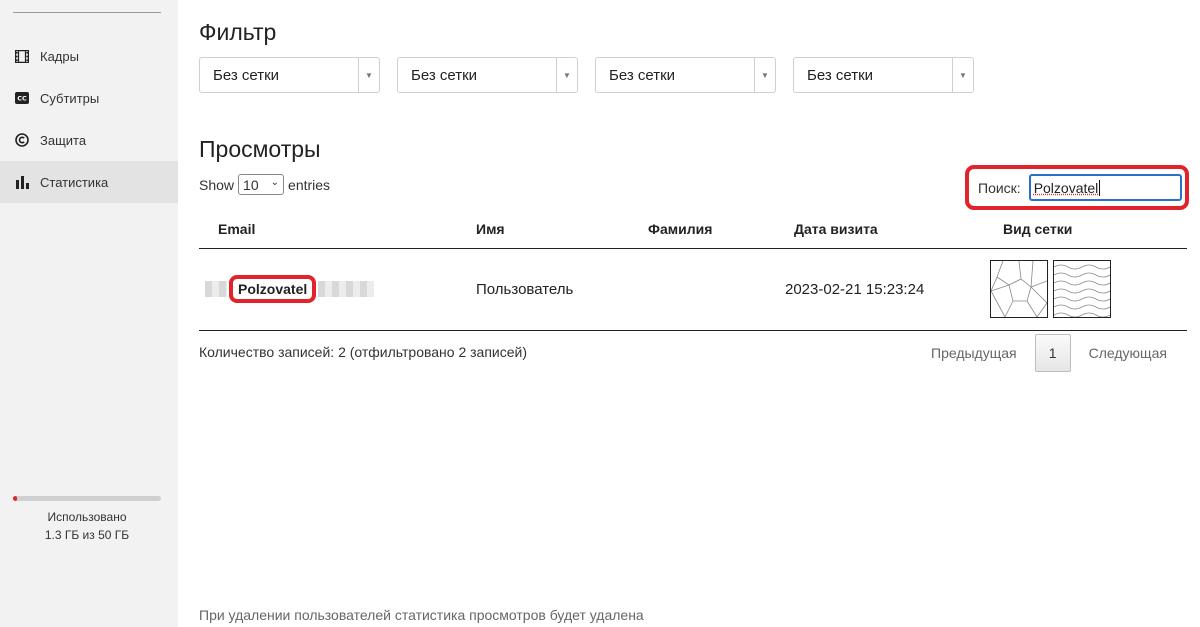 The image size is (1200, 627). Describe the element at coordinates (63, 140) in the screenshot. I see `sidebar-item-label: Защита` at that location.